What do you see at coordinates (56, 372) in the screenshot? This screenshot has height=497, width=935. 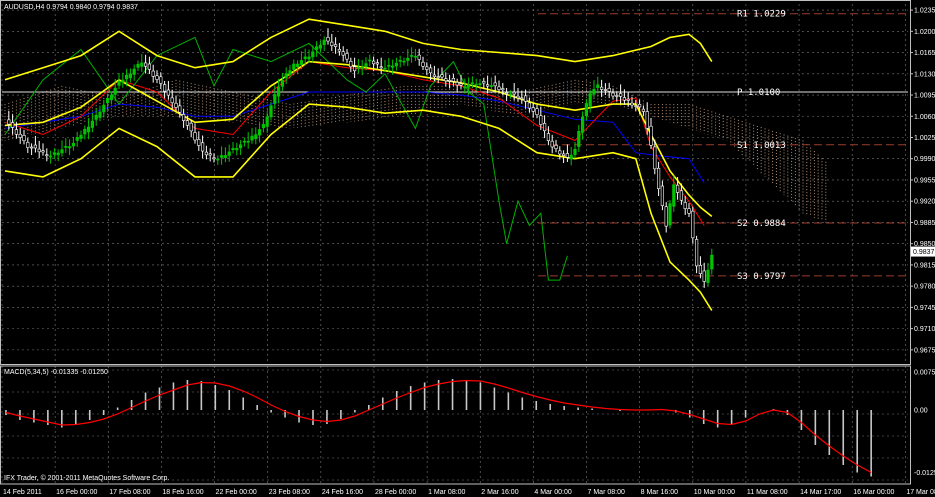 I see `macd-title: MACD(5,34,5) -0.01335 -0.01250` at bounding box center [56, 372].